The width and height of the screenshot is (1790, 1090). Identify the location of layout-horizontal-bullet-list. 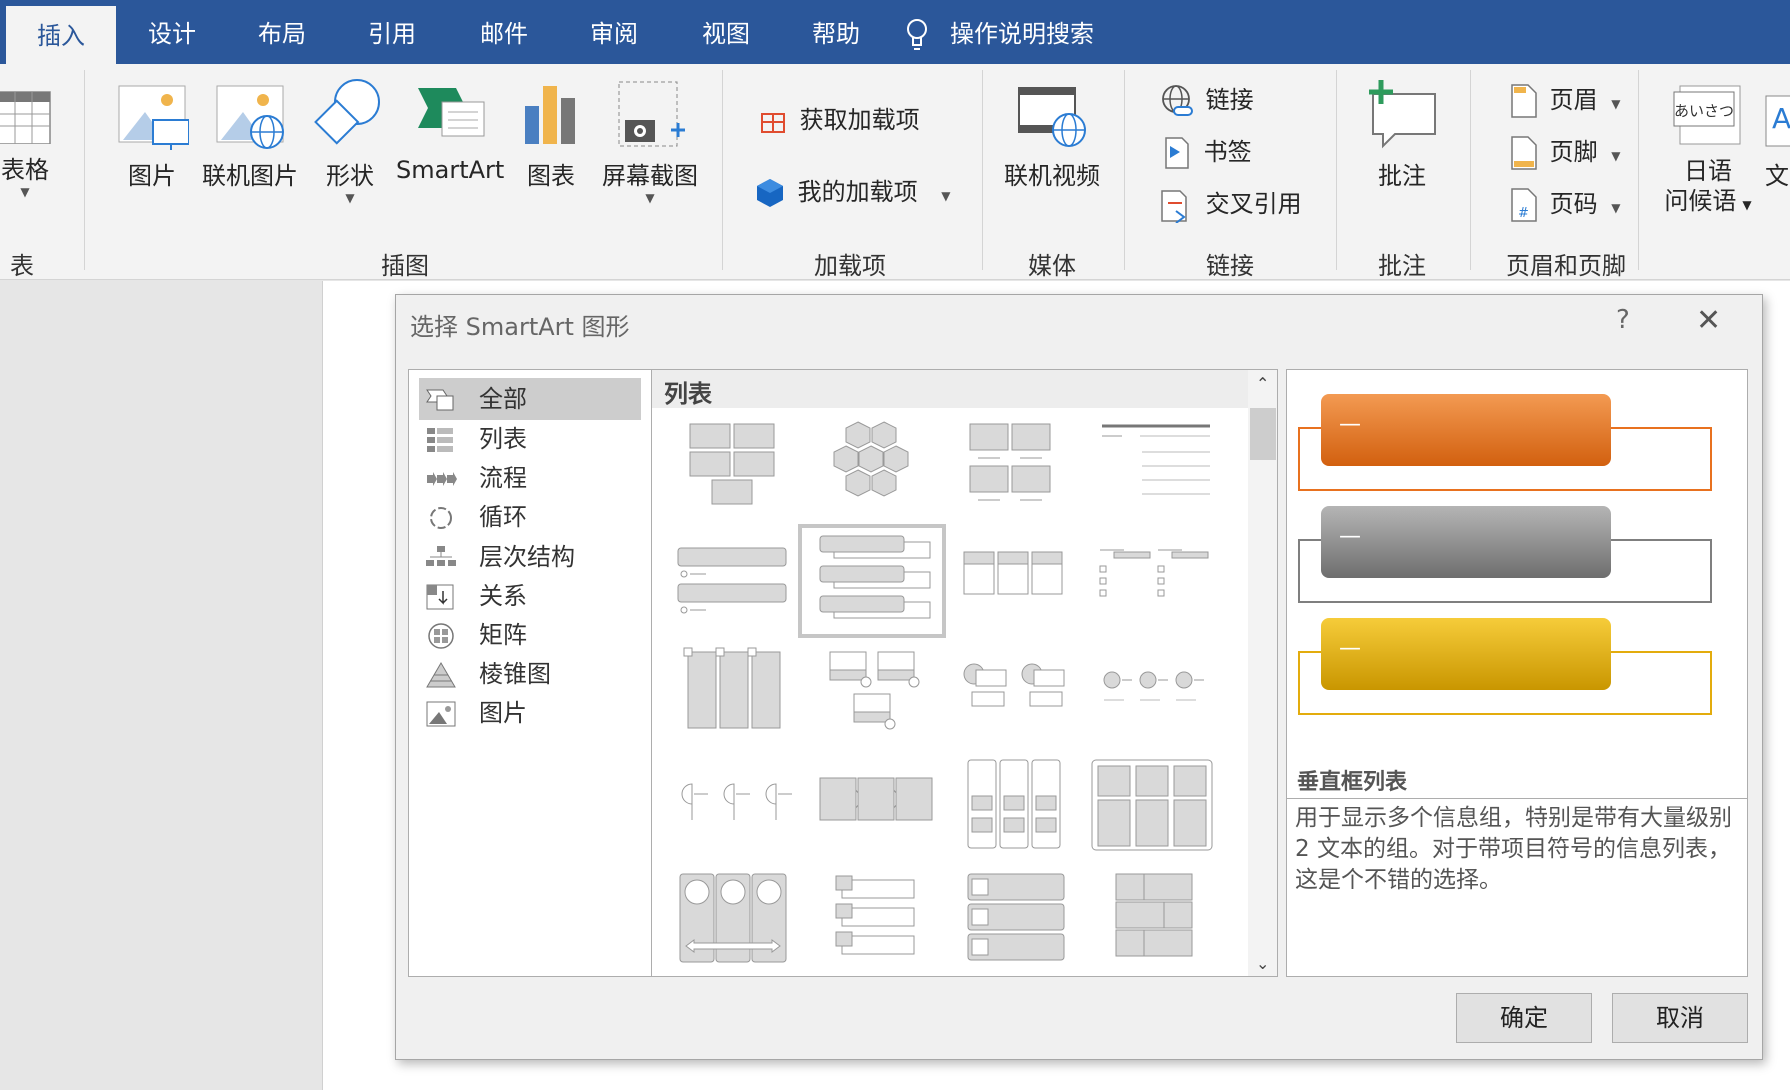
(1012, 581).